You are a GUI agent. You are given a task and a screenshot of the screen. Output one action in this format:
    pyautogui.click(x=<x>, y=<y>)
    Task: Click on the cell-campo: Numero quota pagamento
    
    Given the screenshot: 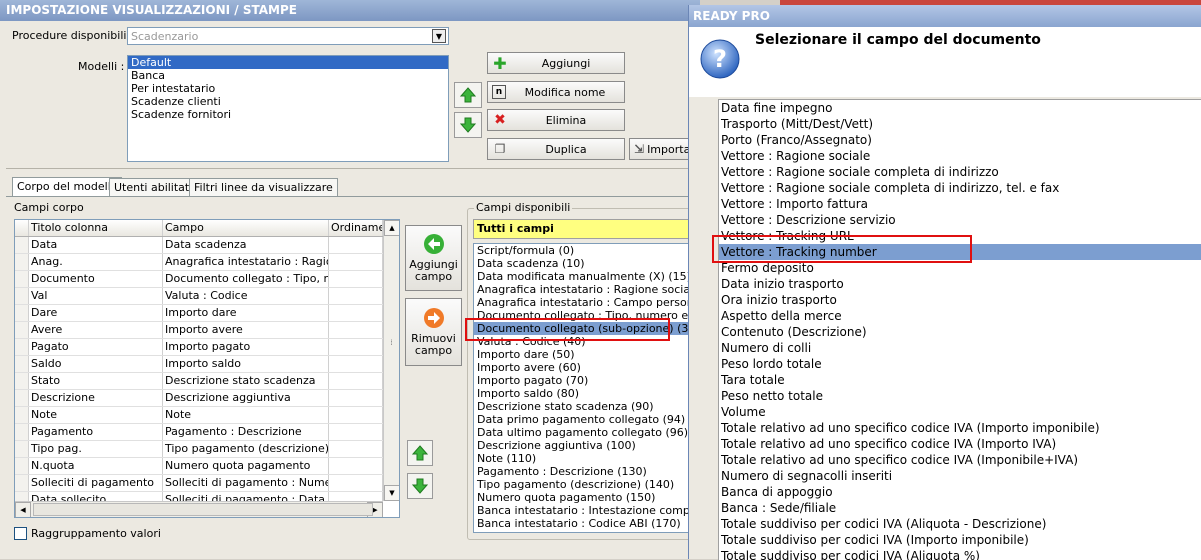 What is the action you would take?
    pyautogui.click(x=246, y=466)
    